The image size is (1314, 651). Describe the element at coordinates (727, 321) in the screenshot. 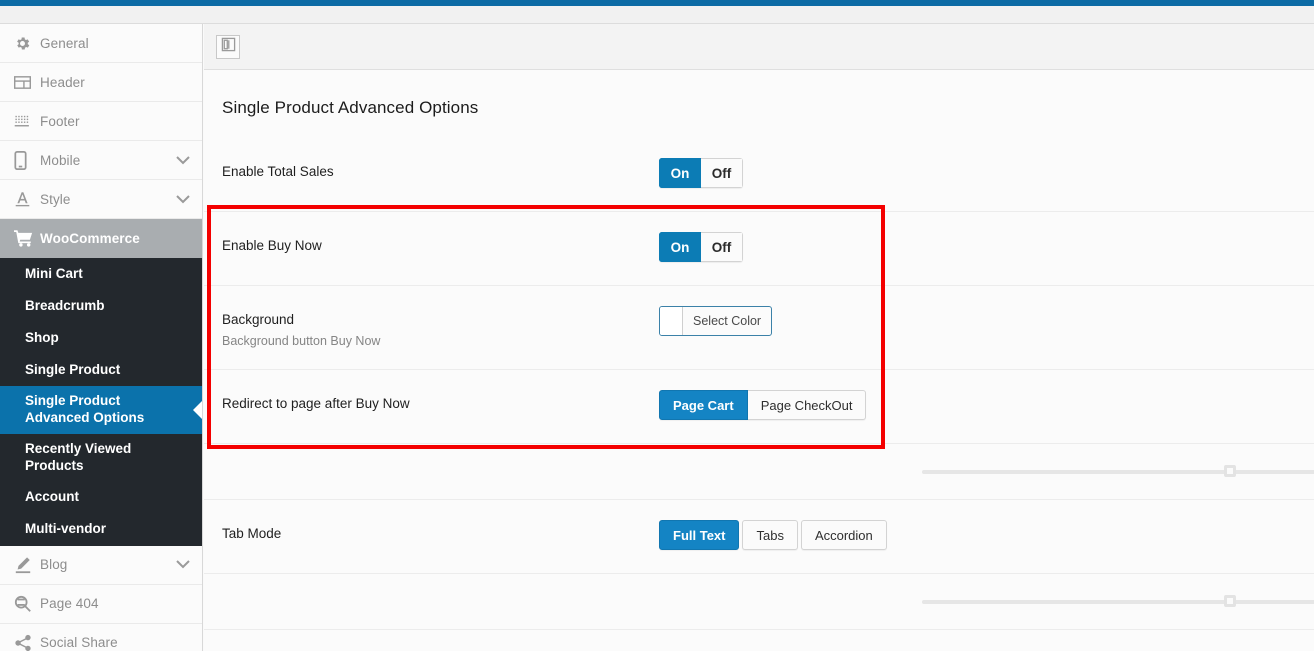

I see `select-color-label: Select Color` at that location.